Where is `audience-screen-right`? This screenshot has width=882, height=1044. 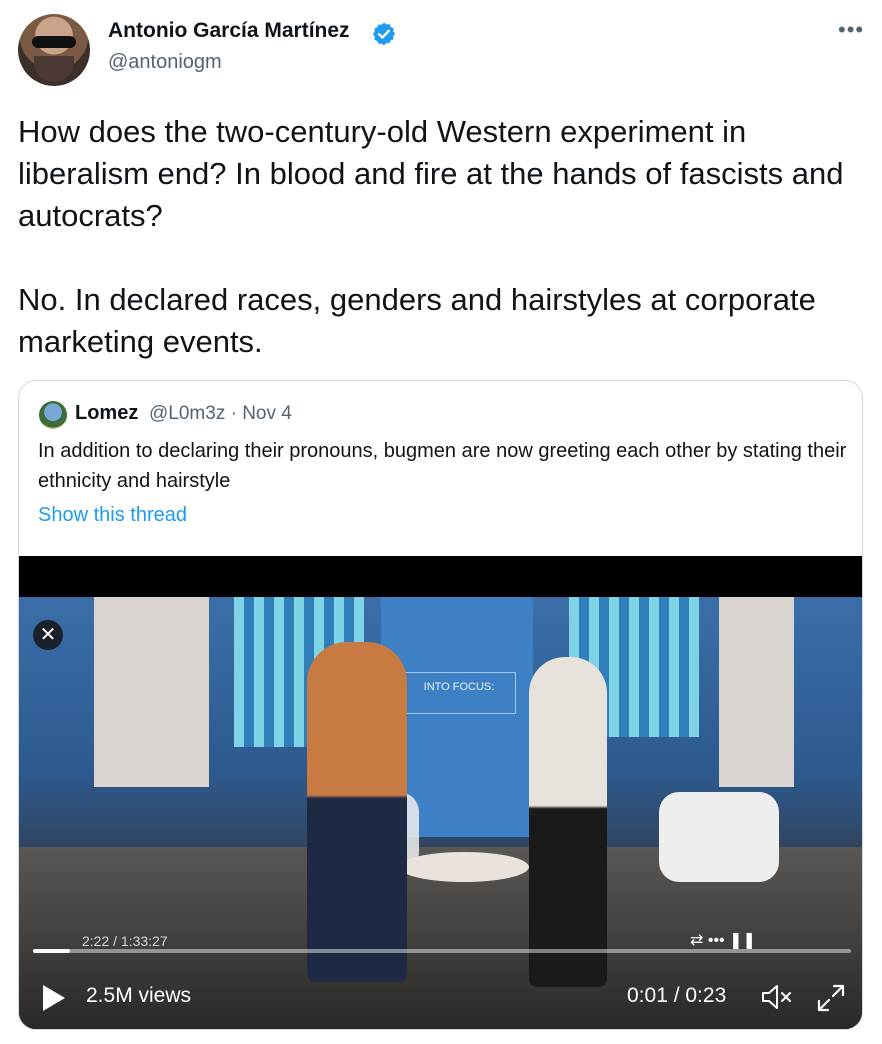
audience-screen-right is located at coordinates (756, 692).